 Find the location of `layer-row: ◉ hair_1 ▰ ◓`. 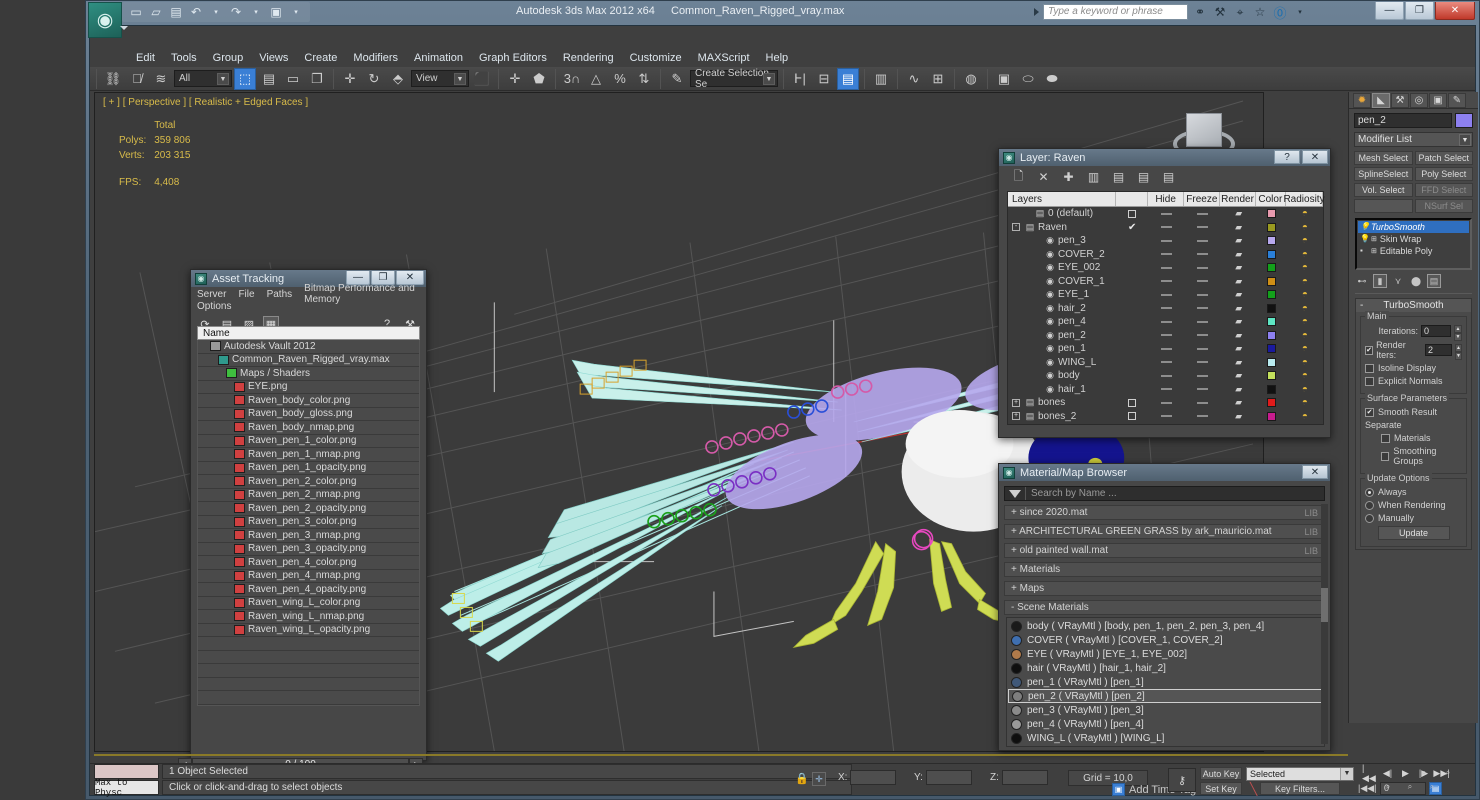

layer-row: ◉ hair_1 ▰ ◓ is located at coordinates (1165, 390).